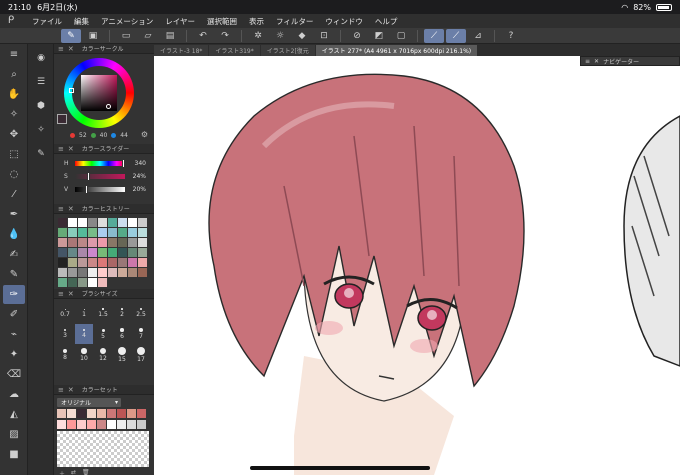 This screenshot has width=680, height=475. Describe the element at coordinates (302, 36) in the screenshot. I see `fill-icon: ◆` at that location.